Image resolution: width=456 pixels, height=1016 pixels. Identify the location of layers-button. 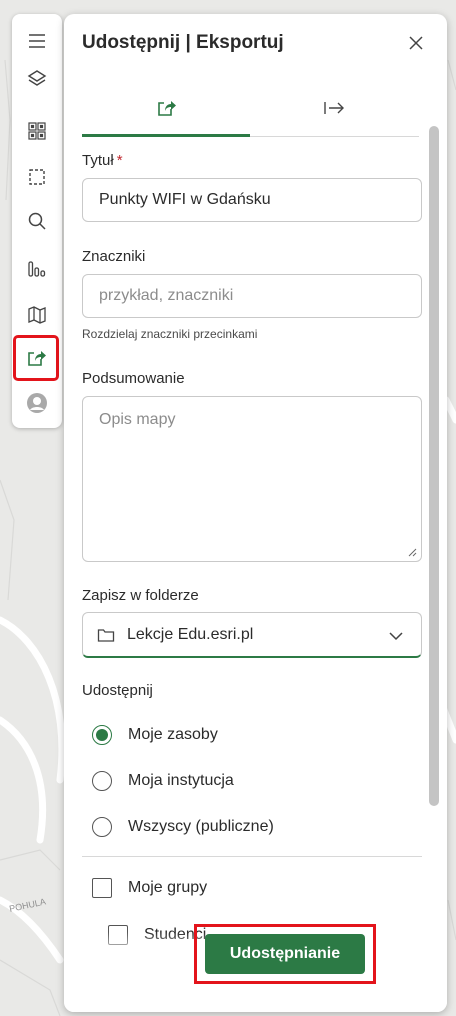
(37, 79).